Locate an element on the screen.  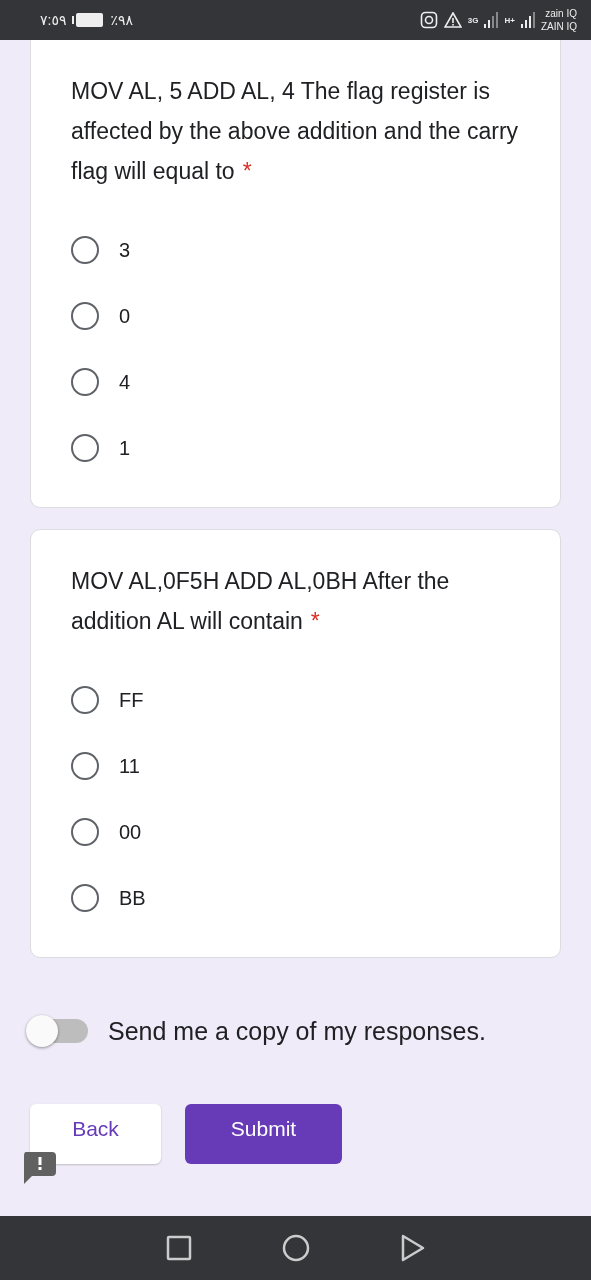
network-type: H+ is located at coordinates (509, 20).